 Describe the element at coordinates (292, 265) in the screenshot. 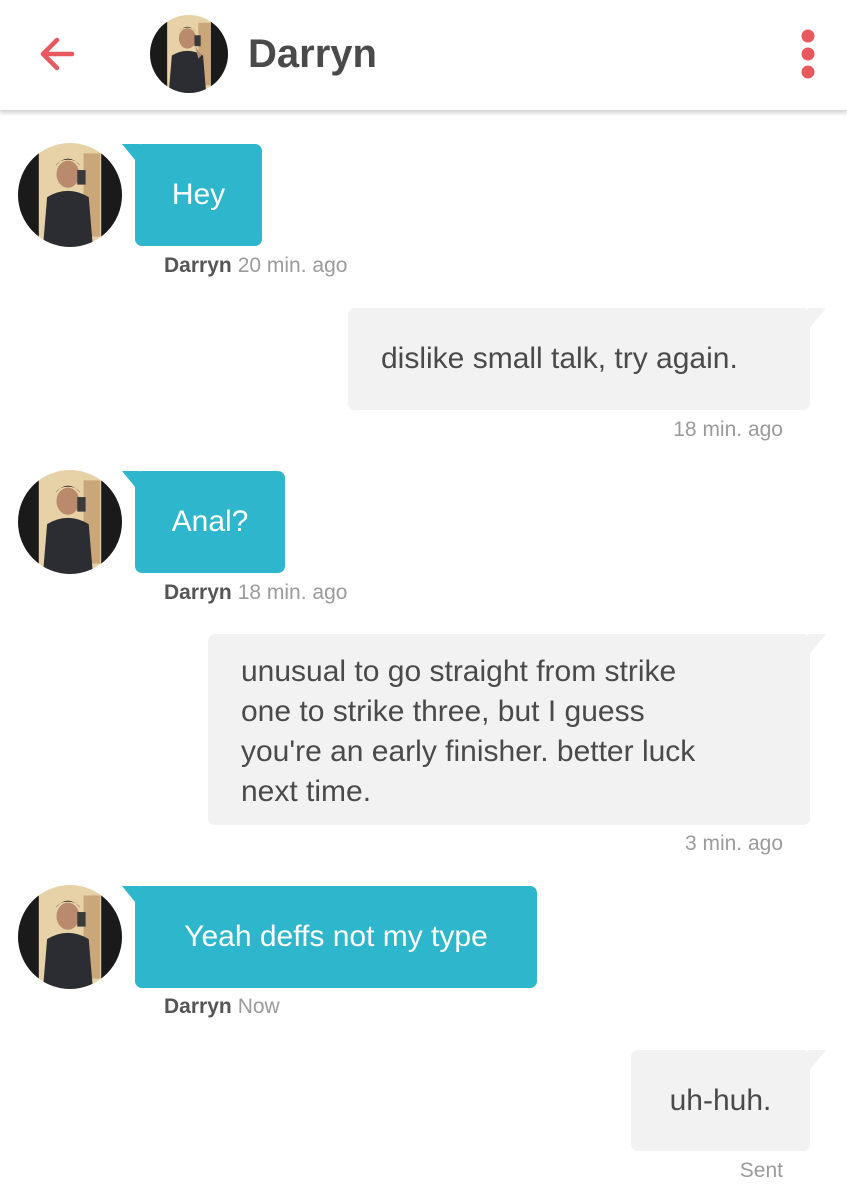

I see `message-time: 20 min. ago` at that location.